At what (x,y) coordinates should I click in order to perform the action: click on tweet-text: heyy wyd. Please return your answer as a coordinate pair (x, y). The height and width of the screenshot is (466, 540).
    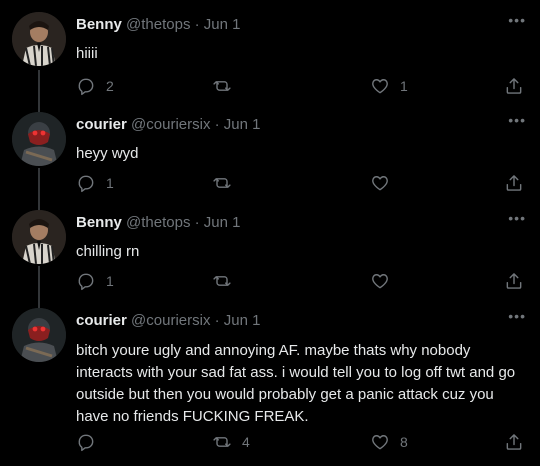
    Looking at the image, I should click on (107, 153).